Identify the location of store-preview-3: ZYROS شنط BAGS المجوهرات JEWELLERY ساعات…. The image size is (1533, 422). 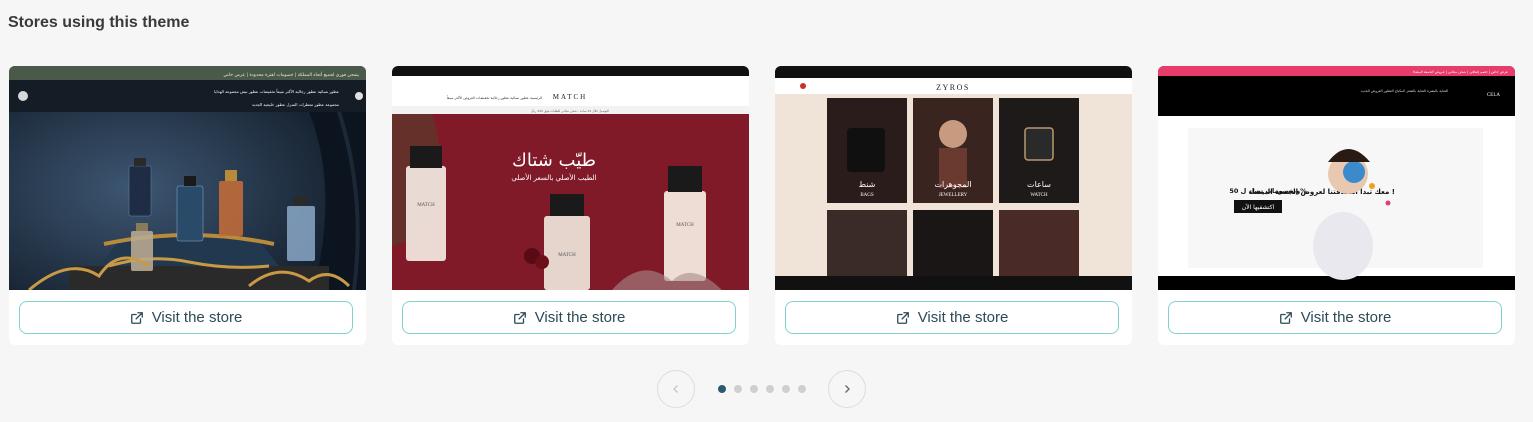
(953, 178).